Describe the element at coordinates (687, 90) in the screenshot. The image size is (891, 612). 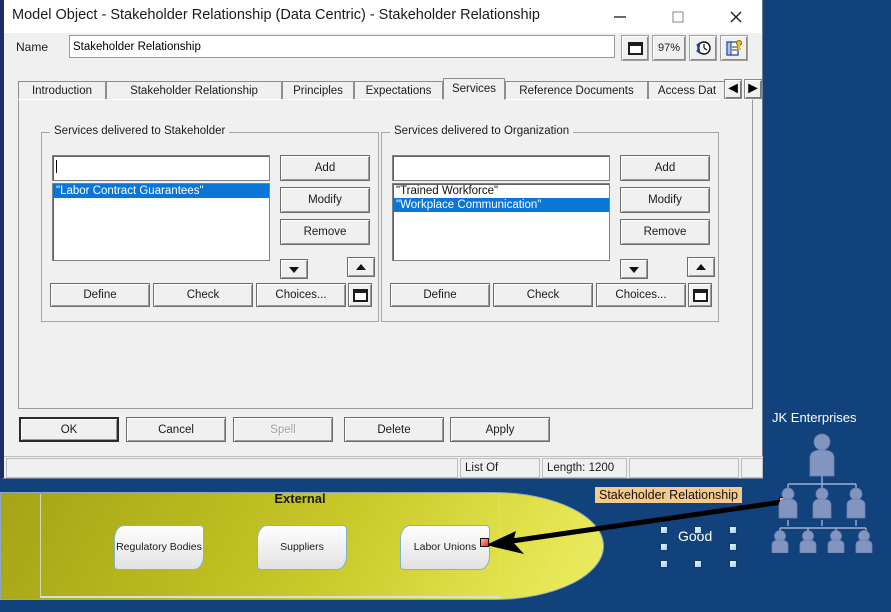
I see `tab-access-data: Access Dat` at that location.